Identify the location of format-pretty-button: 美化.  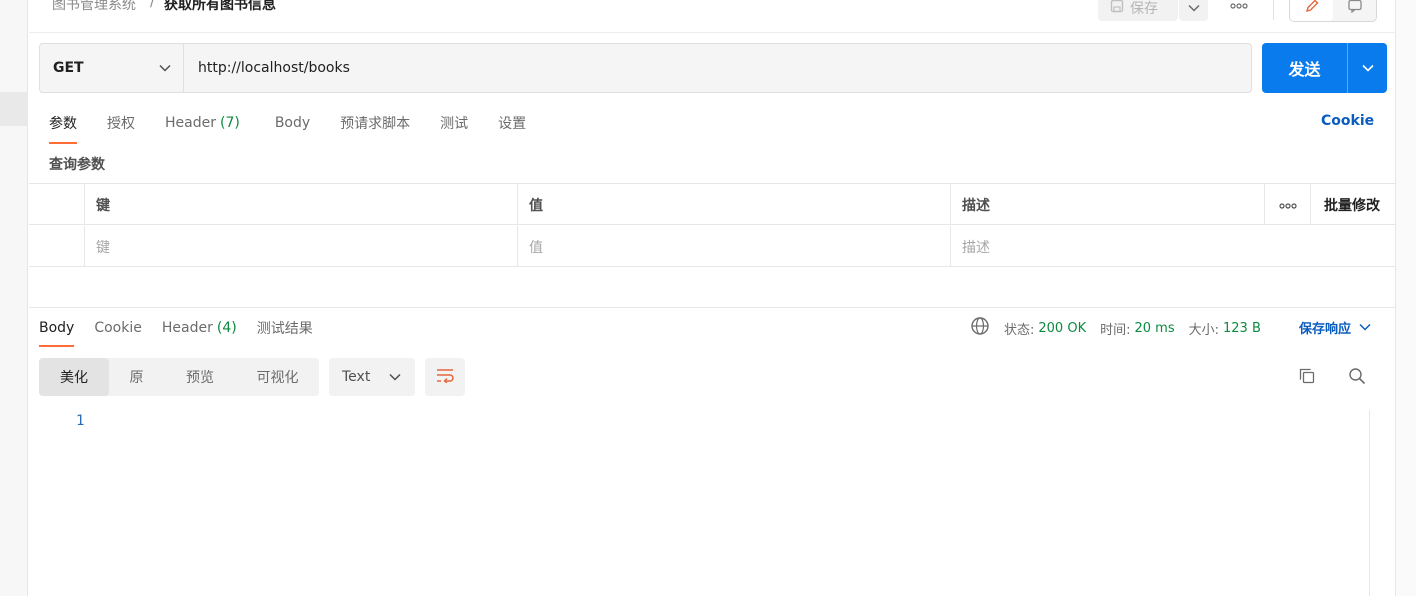
(74, 377).